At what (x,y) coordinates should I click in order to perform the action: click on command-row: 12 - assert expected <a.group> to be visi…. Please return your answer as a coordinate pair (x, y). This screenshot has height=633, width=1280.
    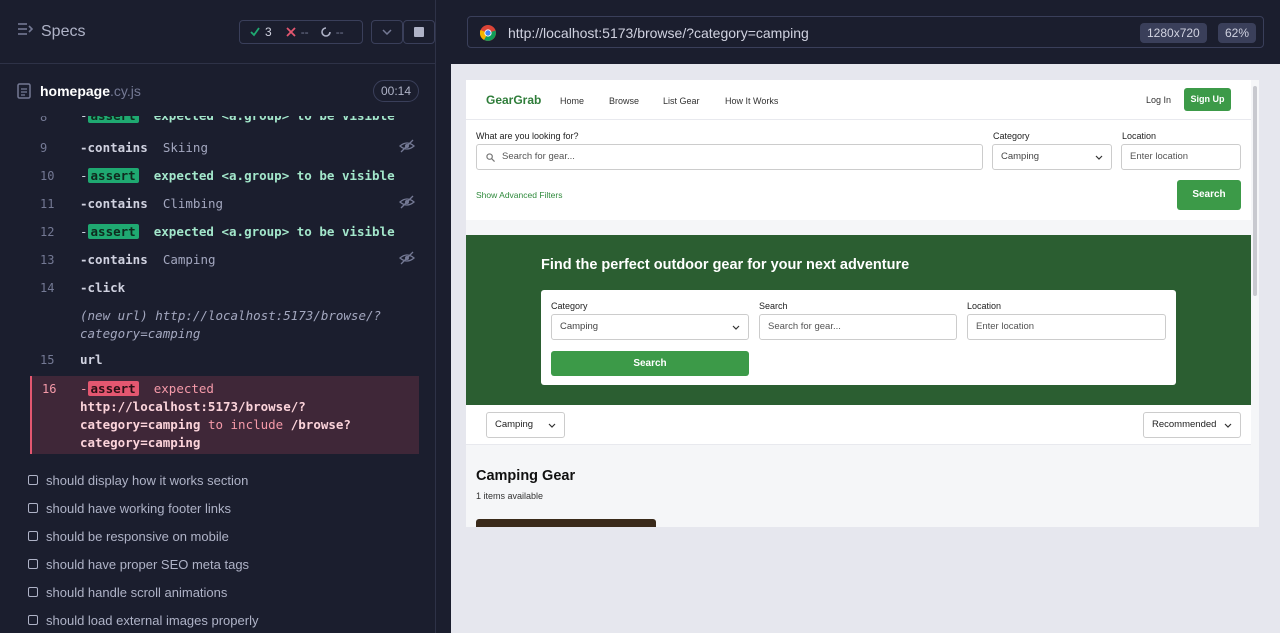
    Looking at the image, I should click on (224, 232).